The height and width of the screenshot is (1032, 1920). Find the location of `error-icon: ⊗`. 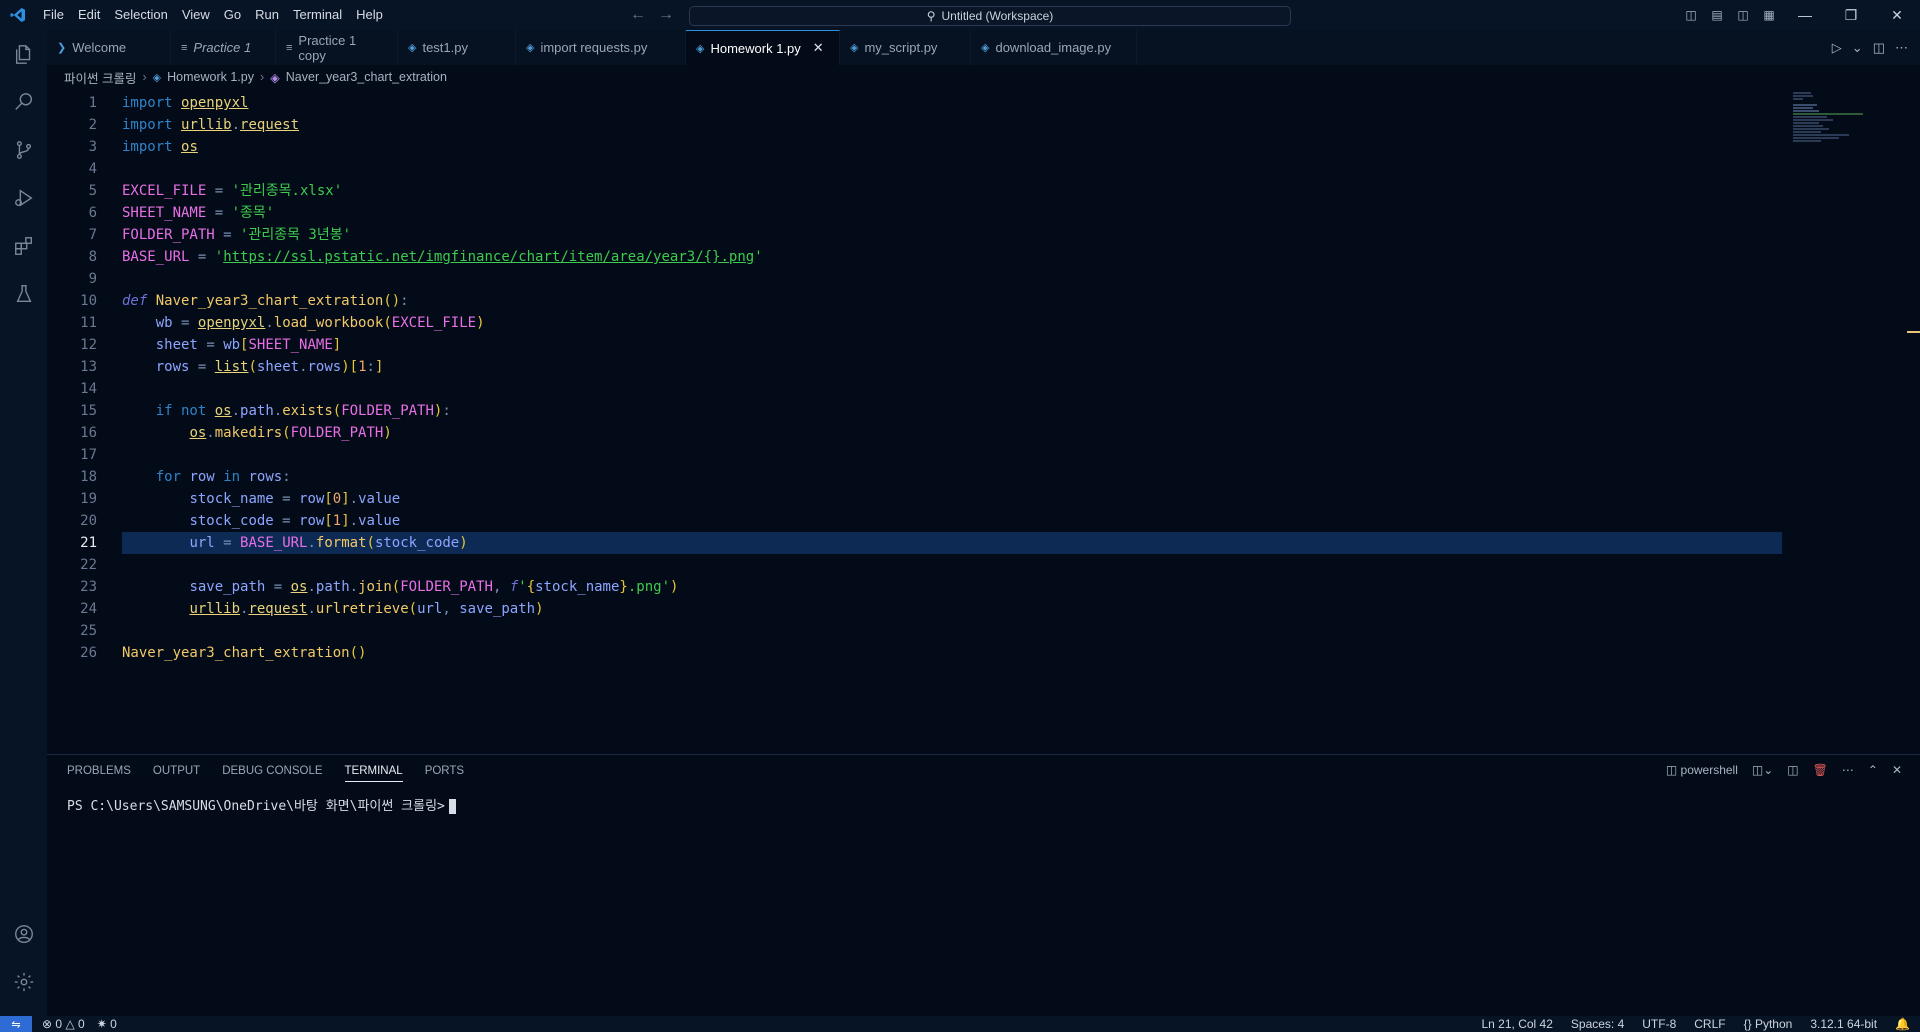

error-icon: ⊗ is located at coordinates (47, 1024).